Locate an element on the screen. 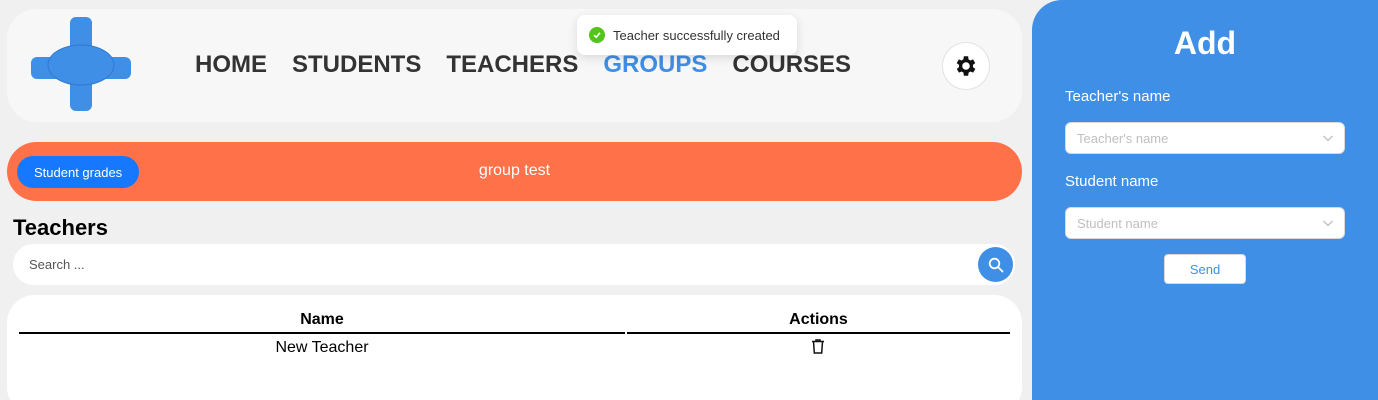  main-nav: HOME STUDENTS TEACHERS GROUPS COURSES is located at coordinates (523, 65).